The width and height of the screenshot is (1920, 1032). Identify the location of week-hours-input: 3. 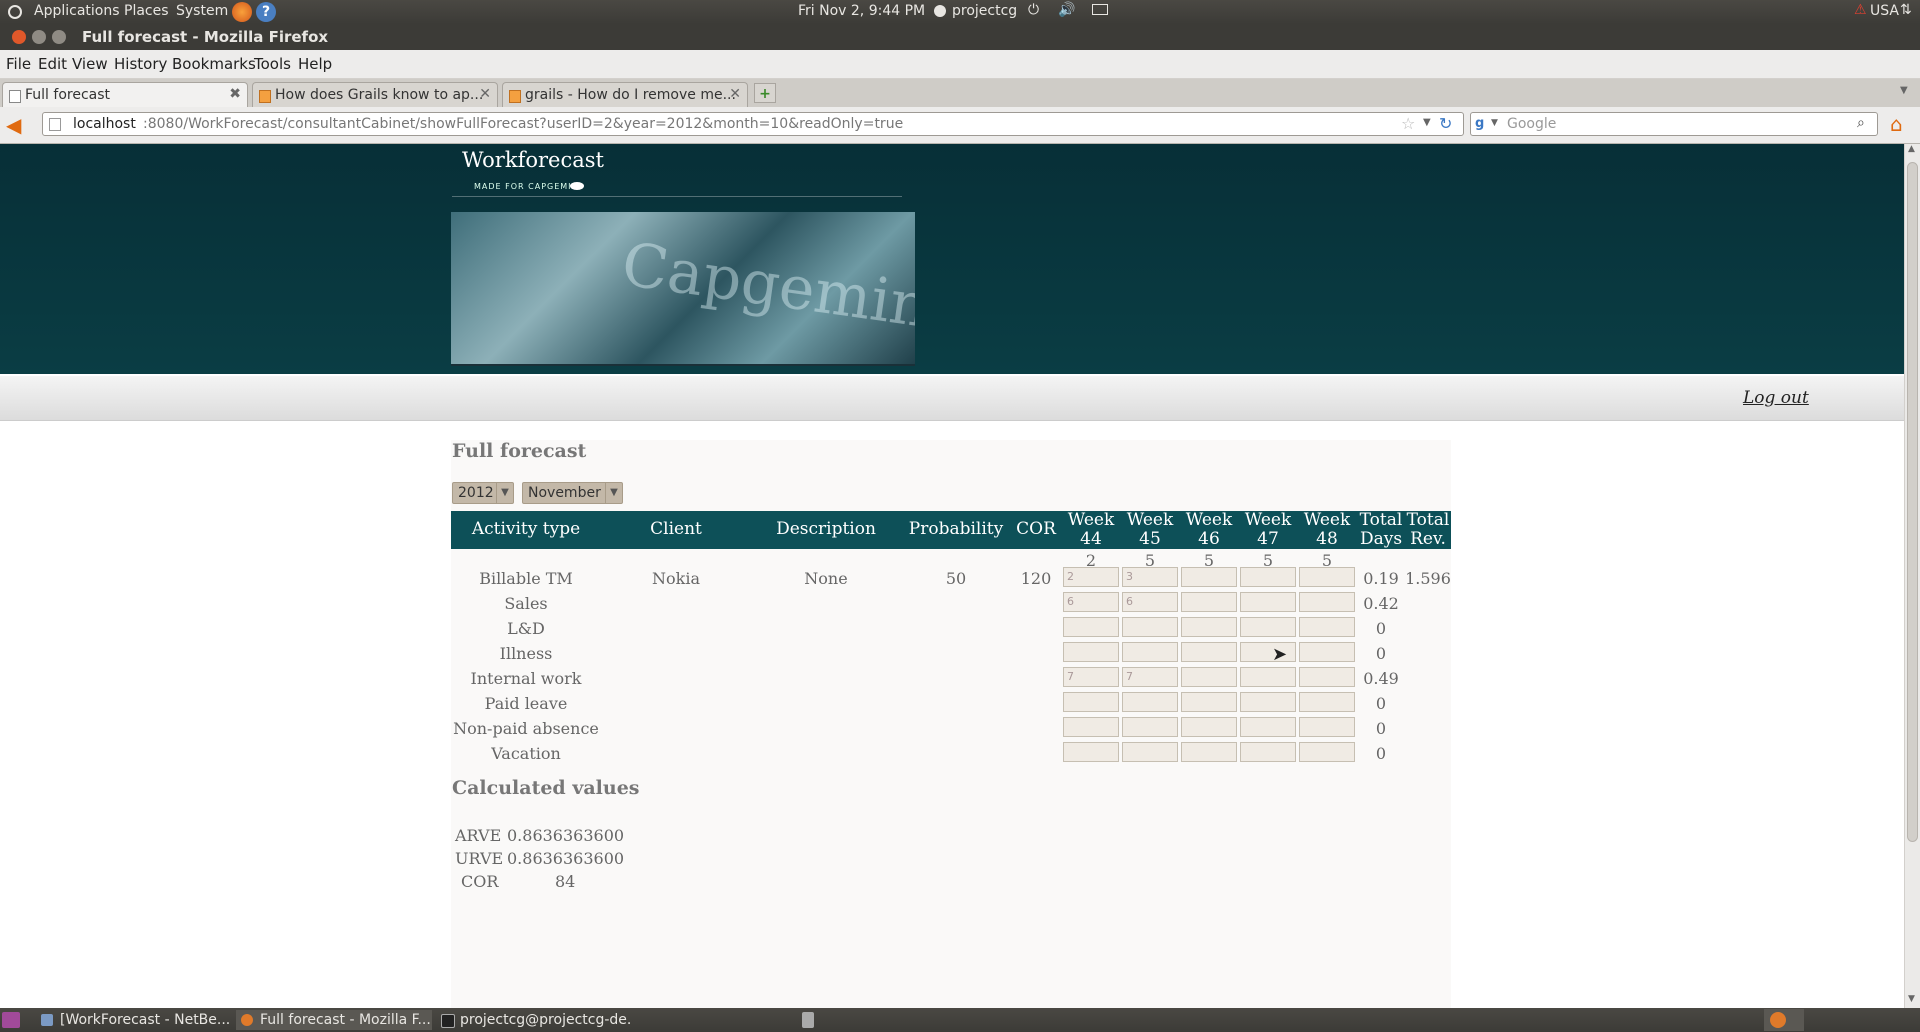
(1150, 577).